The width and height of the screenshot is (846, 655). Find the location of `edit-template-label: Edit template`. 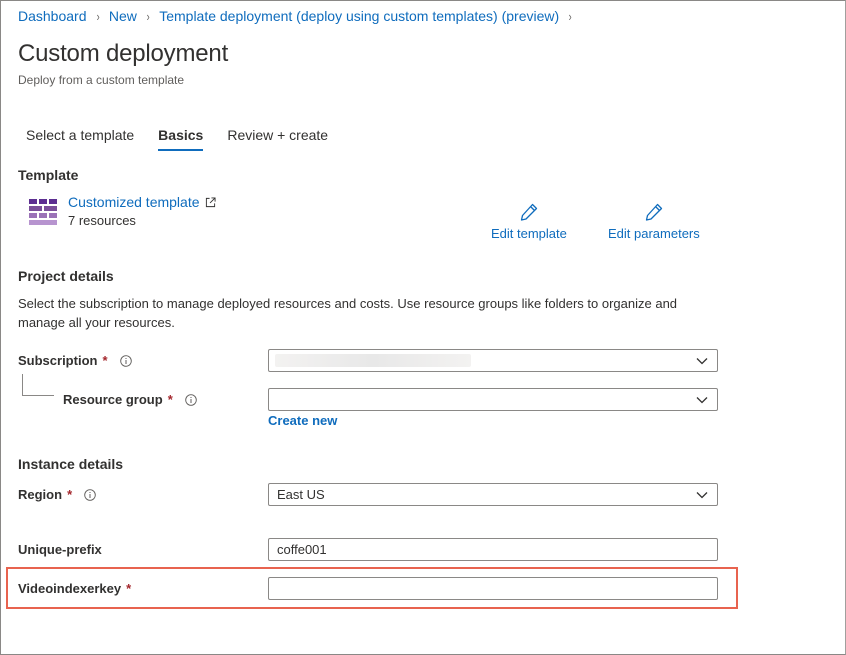

edit-template-label: Edit template is located at coordinates (529, 233).